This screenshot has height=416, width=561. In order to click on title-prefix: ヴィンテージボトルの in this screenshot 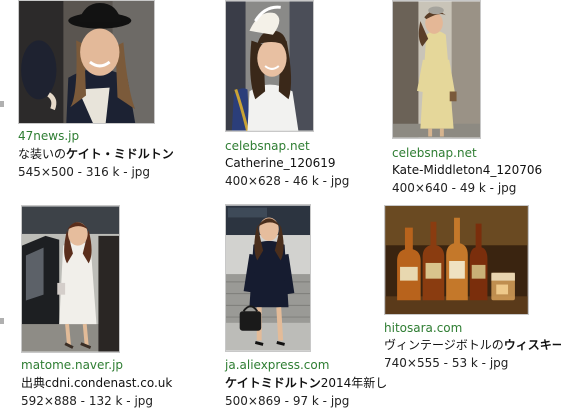, I will do `click(444, 345)`.